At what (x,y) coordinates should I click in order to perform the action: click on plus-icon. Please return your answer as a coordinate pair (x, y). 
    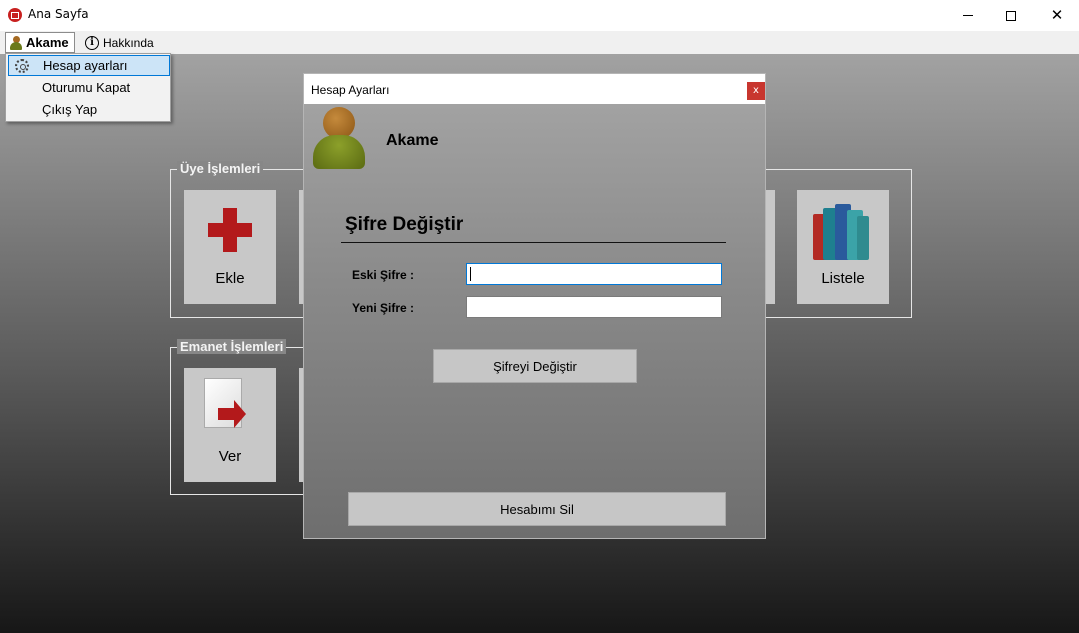
    Looking at the image, I should click on (230, 230).